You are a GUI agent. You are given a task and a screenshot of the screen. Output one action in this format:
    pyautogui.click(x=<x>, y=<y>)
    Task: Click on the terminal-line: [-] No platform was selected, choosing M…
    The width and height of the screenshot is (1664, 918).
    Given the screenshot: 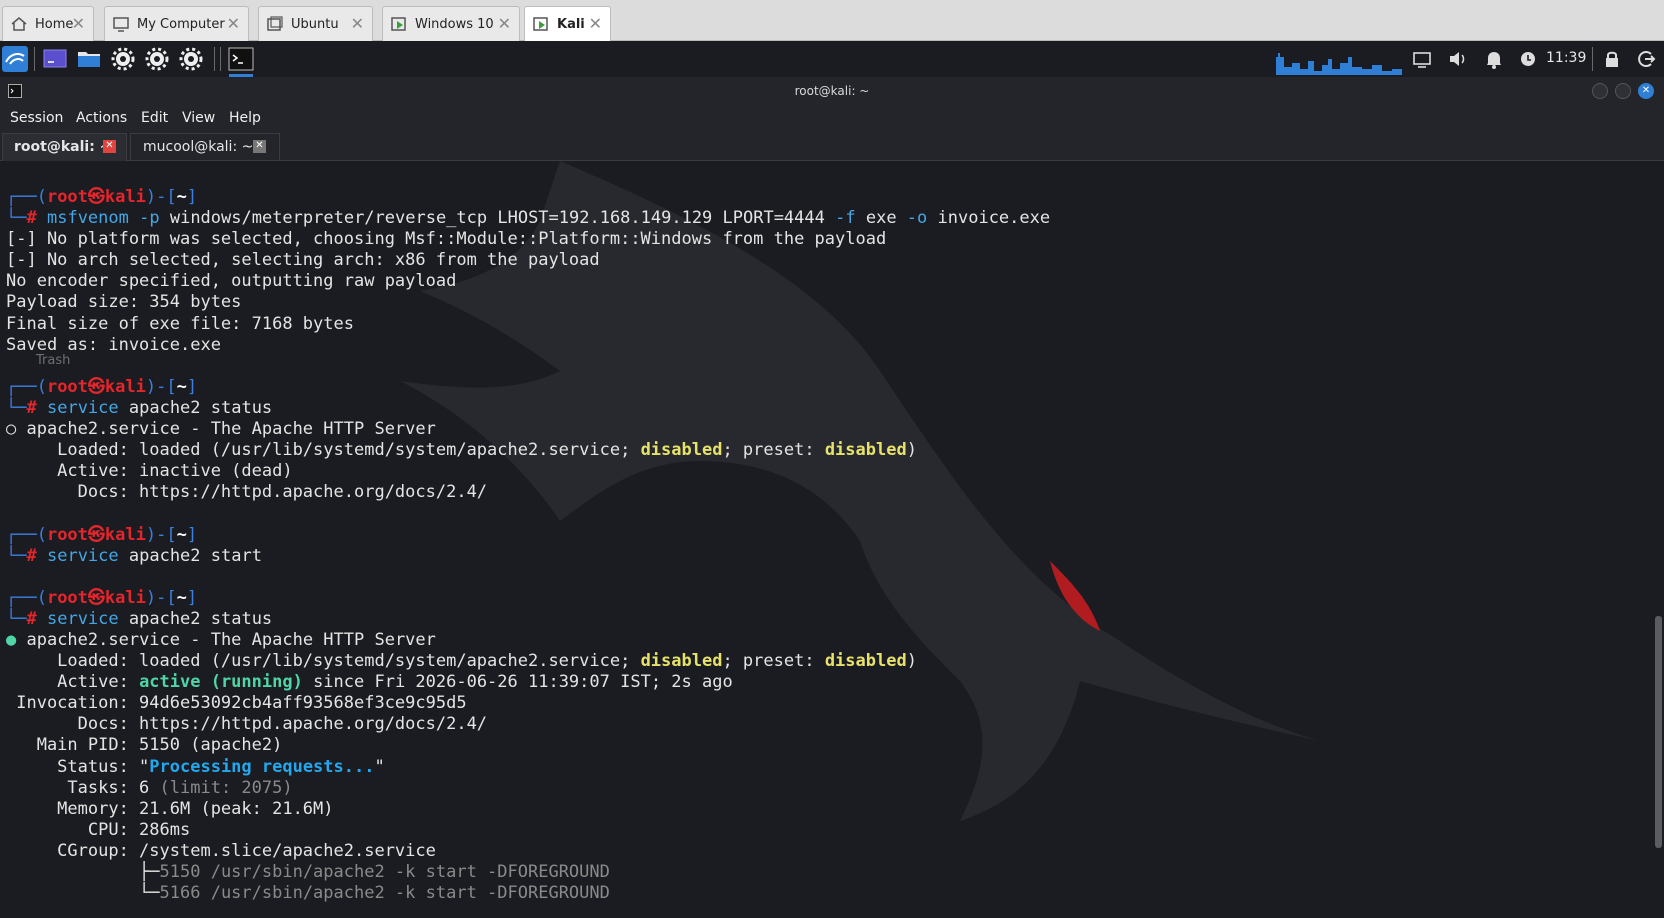 What is the action you would take?
    pyautogui.click(x=446, y=239)
    